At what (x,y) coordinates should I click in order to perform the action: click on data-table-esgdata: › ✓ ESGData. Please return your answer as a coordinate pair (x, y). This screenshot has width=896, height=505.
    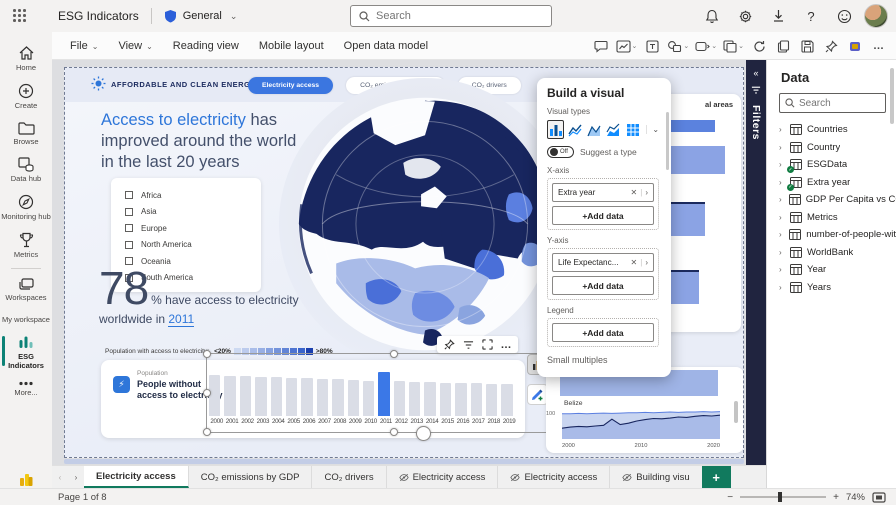
    Looking at the image, I should click on (831, 165).